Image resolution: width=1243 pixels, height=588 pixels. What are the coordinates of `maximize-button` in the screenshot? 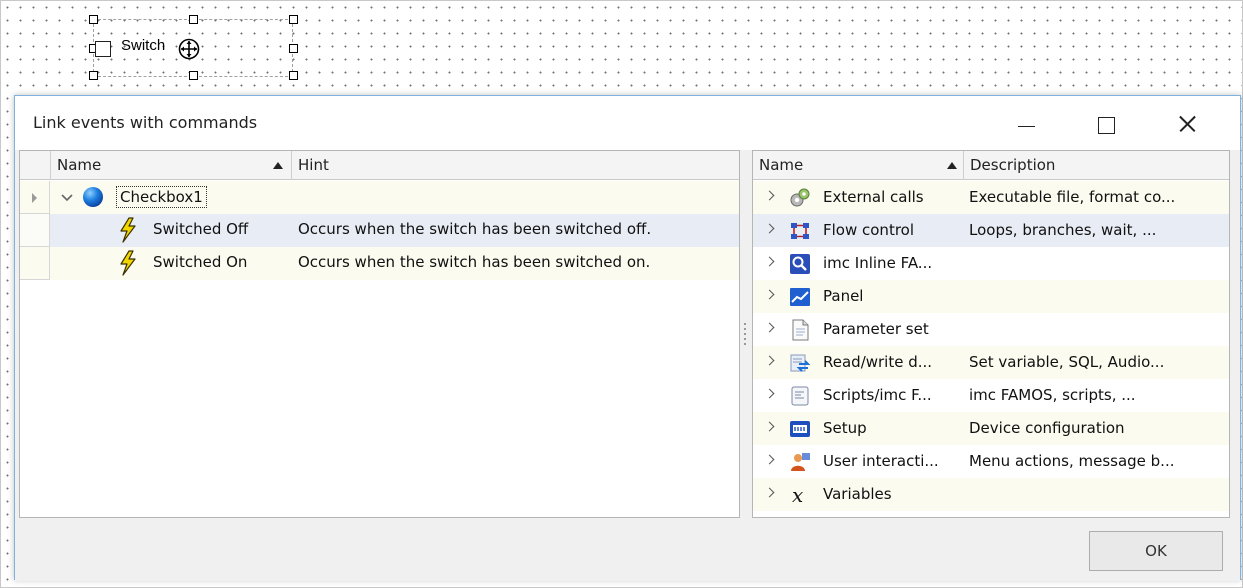 It's located at (1105, 124).